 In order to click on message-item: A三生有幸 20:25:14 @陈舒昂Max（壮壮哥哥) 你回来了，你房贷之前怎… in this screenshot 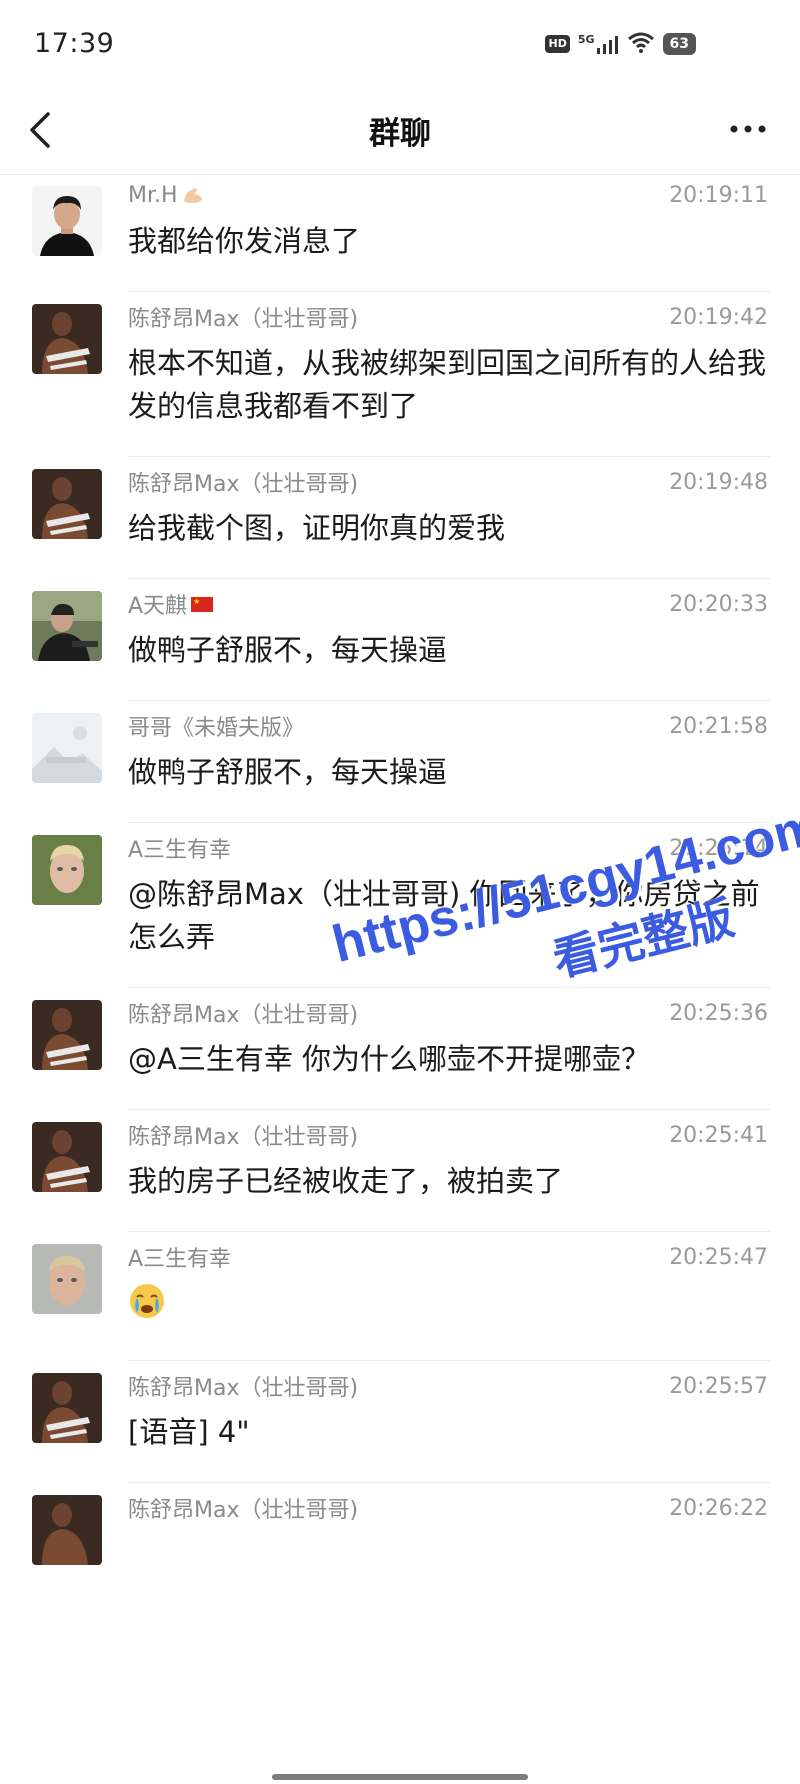, I will do `click(400, 905)`.